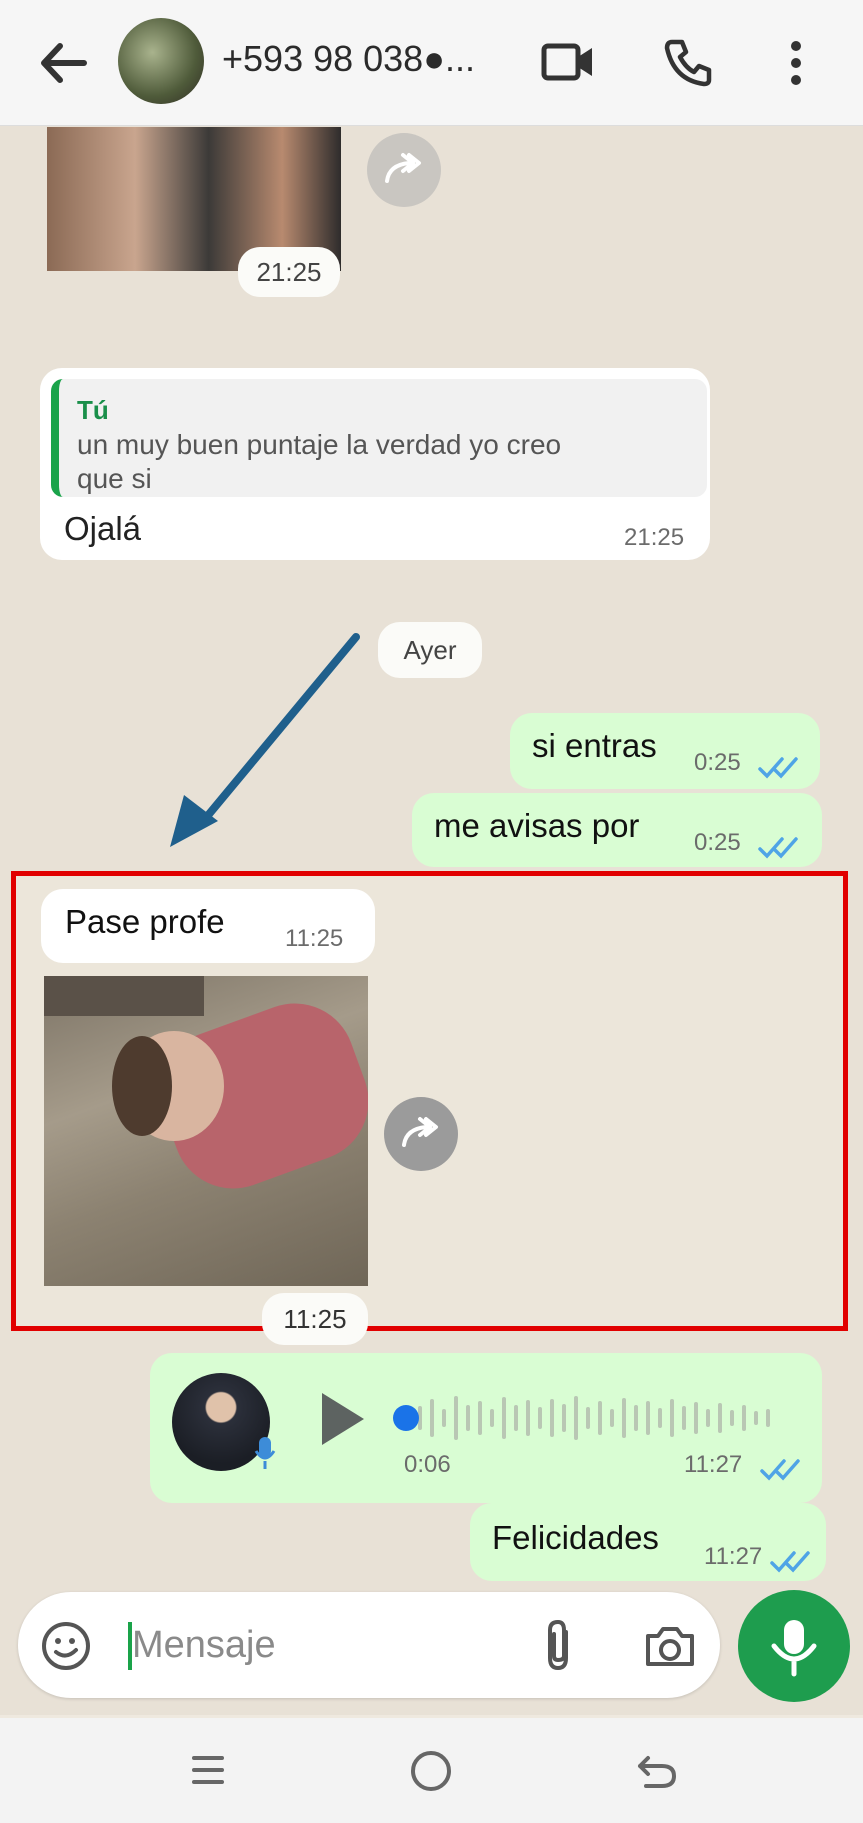  Describe the element at coordinates (568, 62) in the screenshot. I see `video-call-icon` at that location.